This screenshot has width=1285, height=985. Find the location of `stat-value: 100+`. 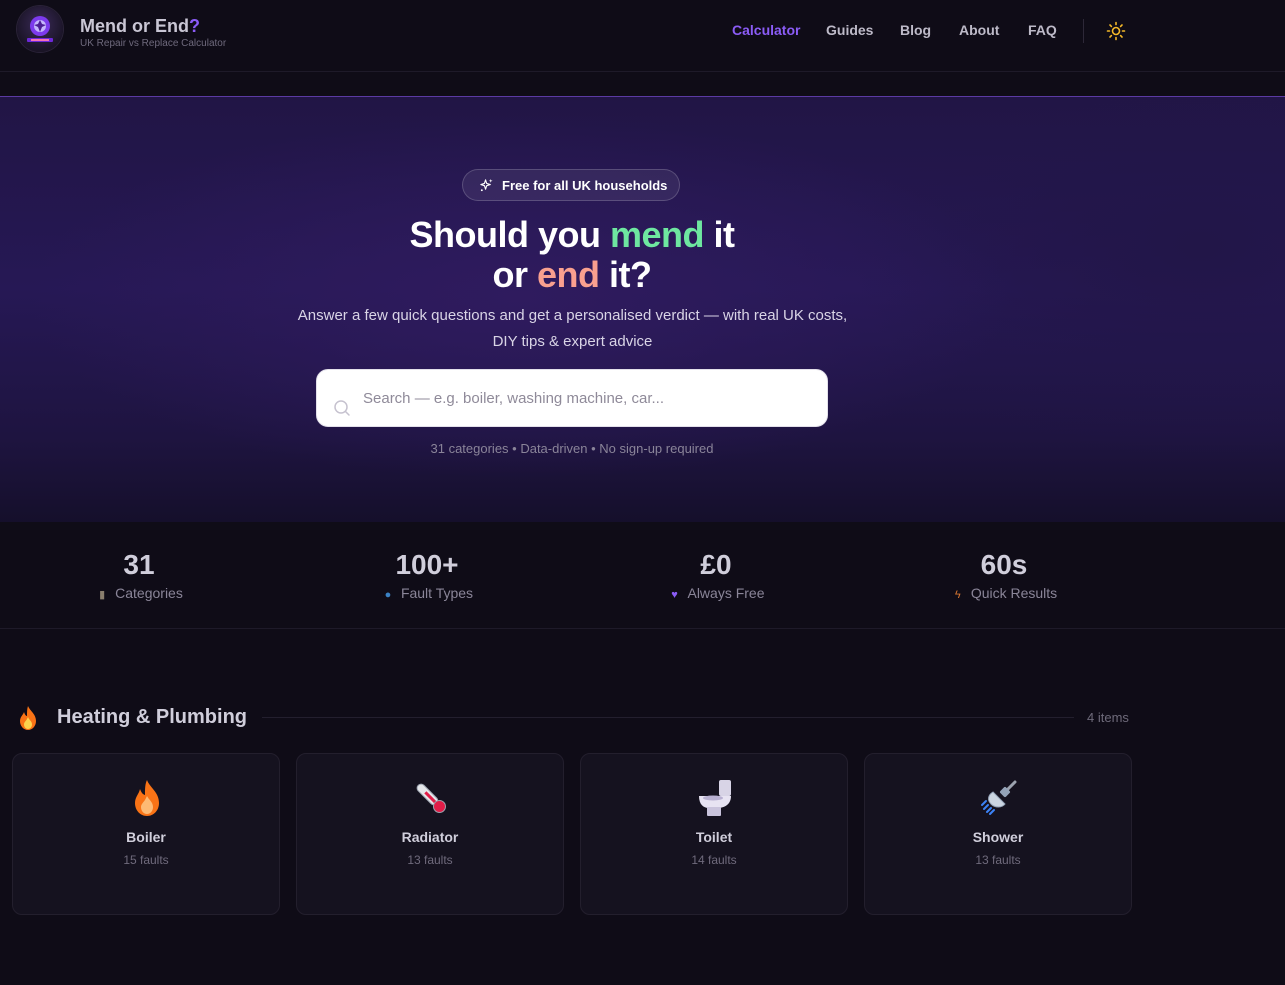

stat-value: 100+ is located at coordinates (427, 564).